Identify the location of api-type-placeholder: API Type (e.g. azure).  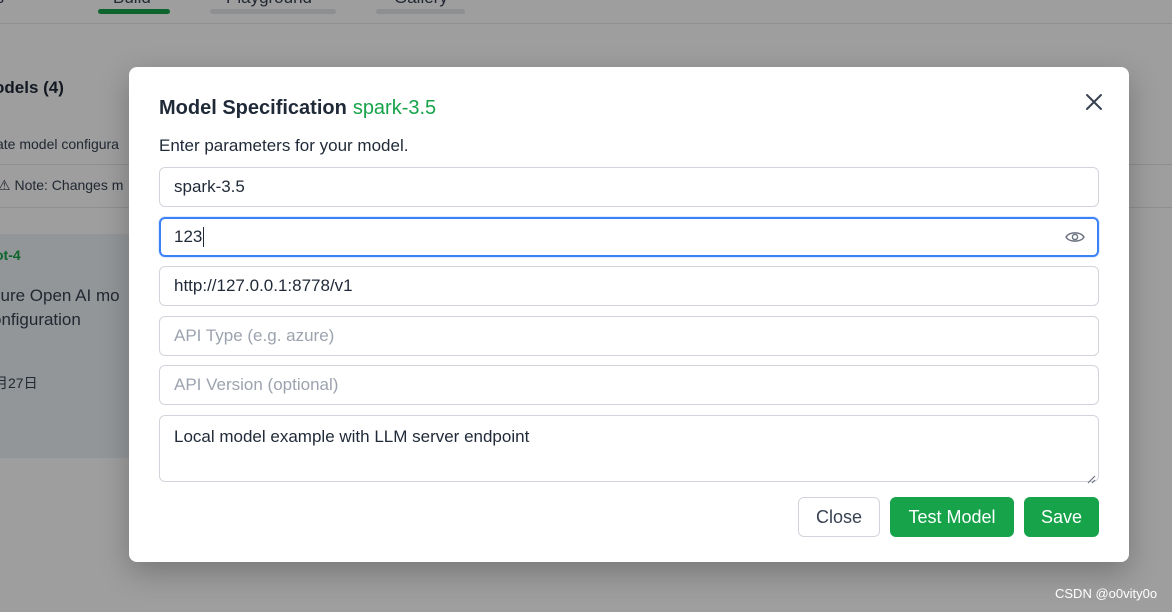
(254, 335).